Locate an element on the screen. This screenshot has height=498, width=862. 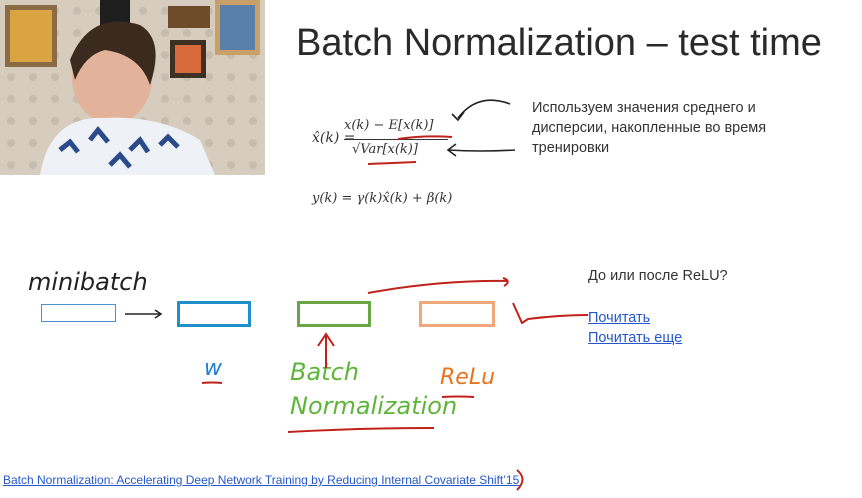
batch-handwriting: Batch is located at coordinates (324, 372).